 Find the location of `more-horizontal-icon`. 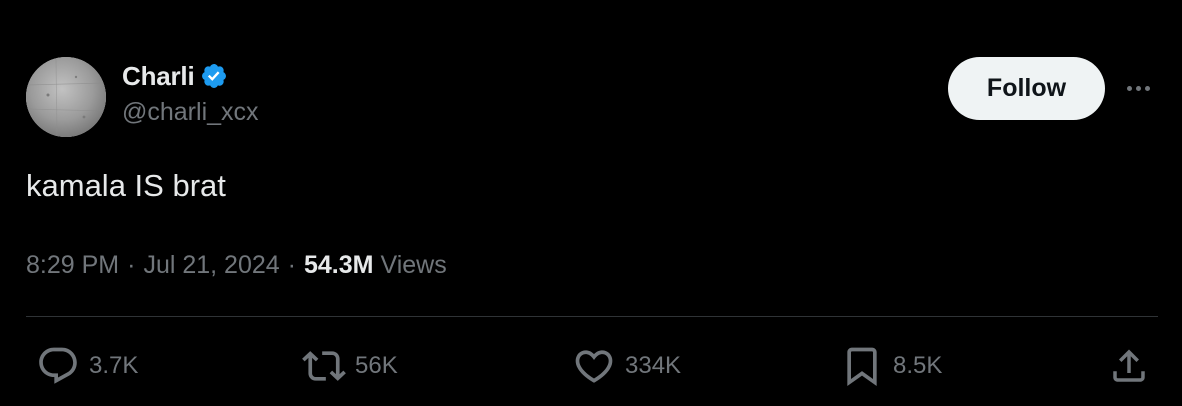

more-horizontal-icon is located at coordinates (1138, 88).